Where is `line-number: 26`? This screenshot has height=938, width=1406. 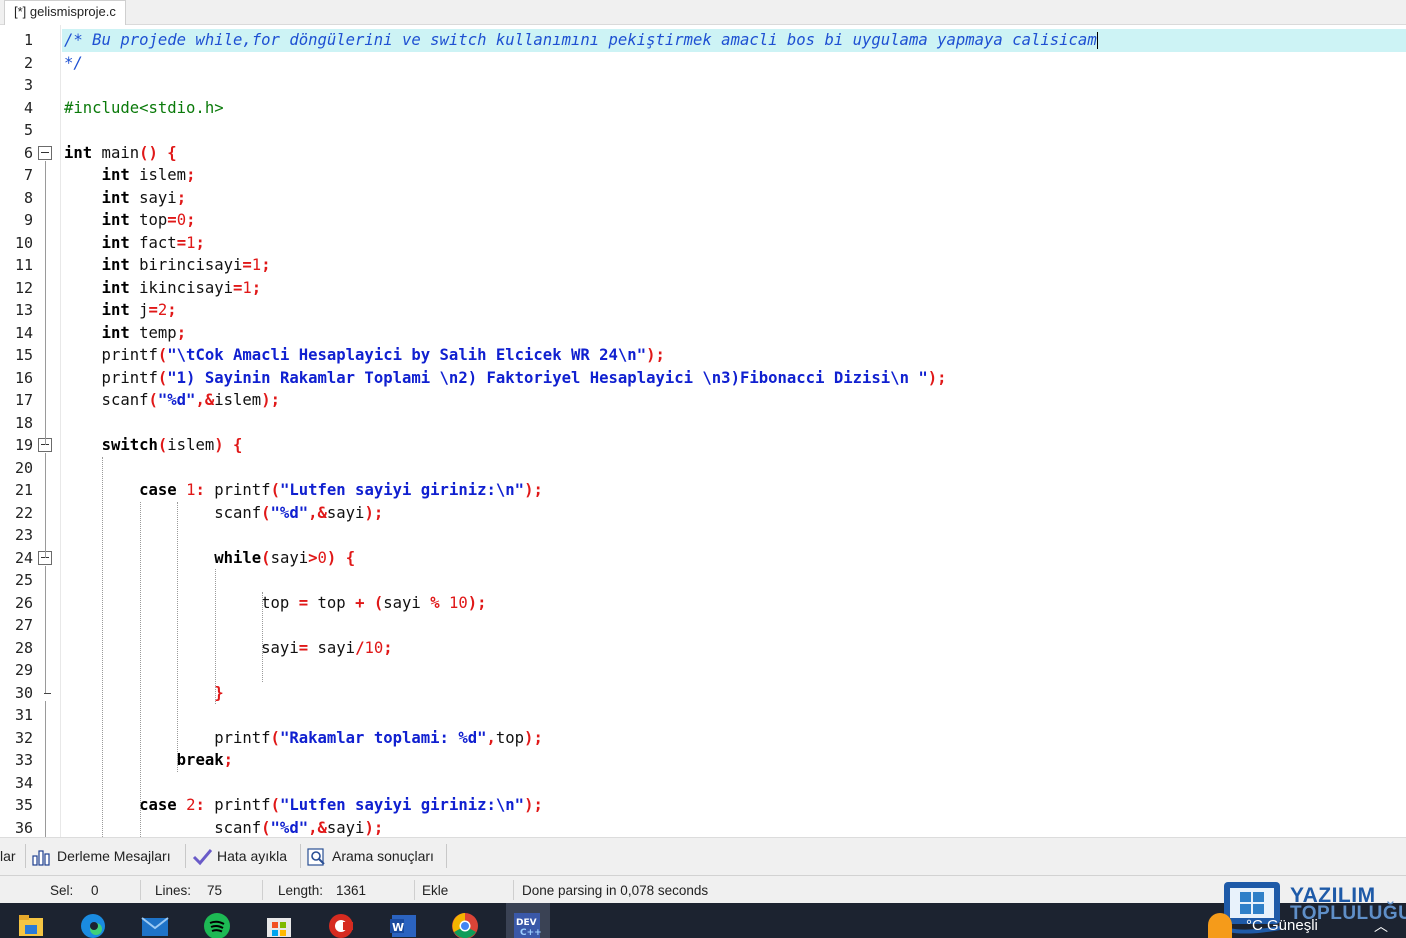
line-number: 26 is located at coordinates (23, 602).